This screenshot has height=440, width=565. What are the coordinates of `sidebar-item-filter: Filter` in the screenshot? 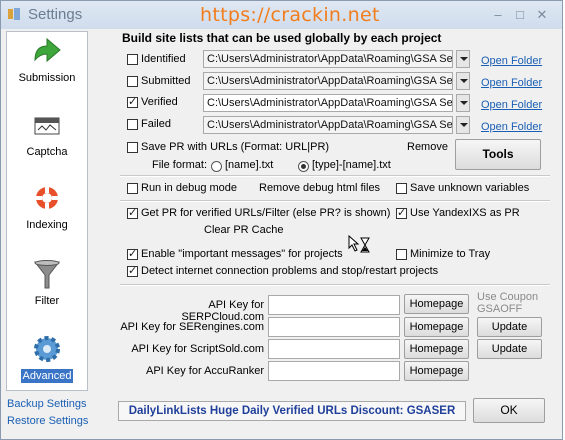 It's located at (47, 284).